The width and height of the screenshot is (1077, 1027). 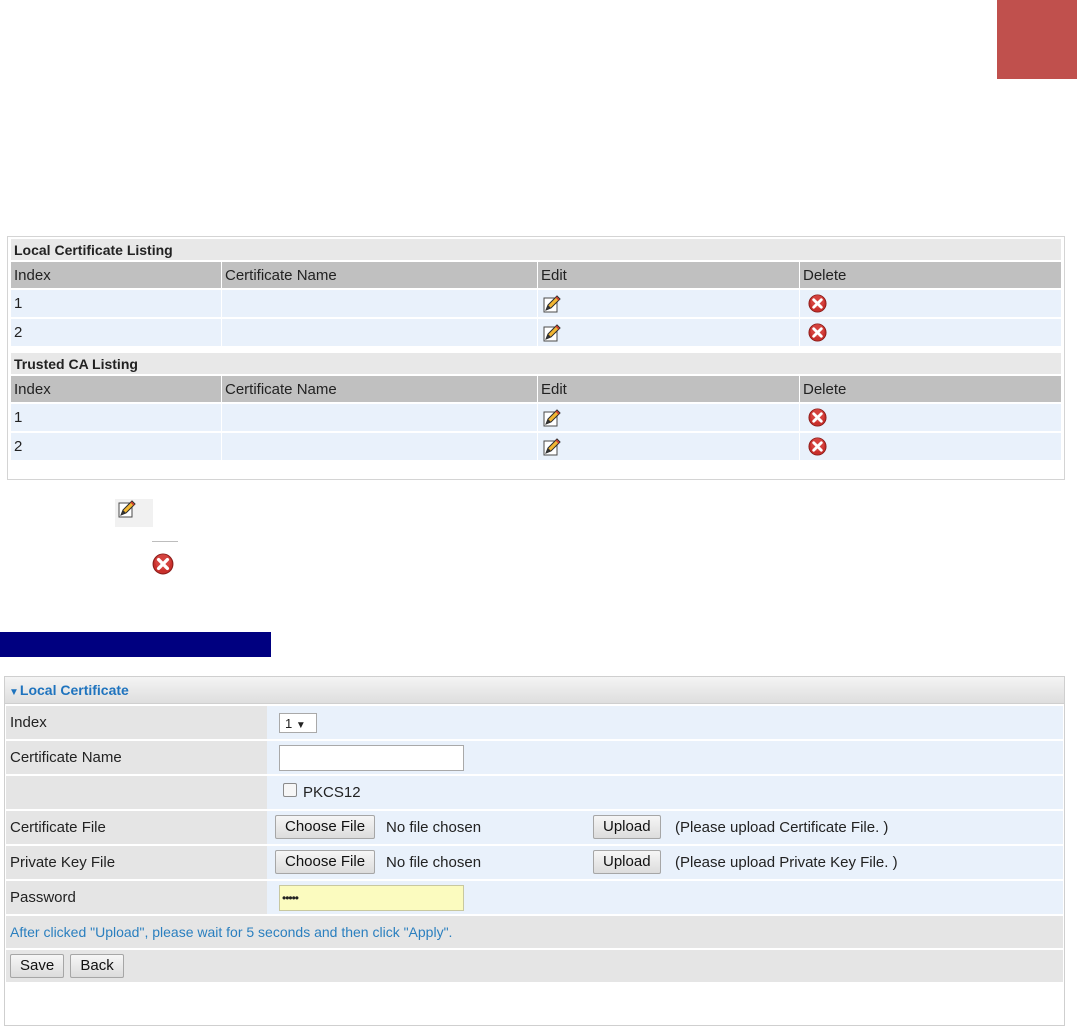 I want to click on password-input: •••••, so click(x=371, y=897).